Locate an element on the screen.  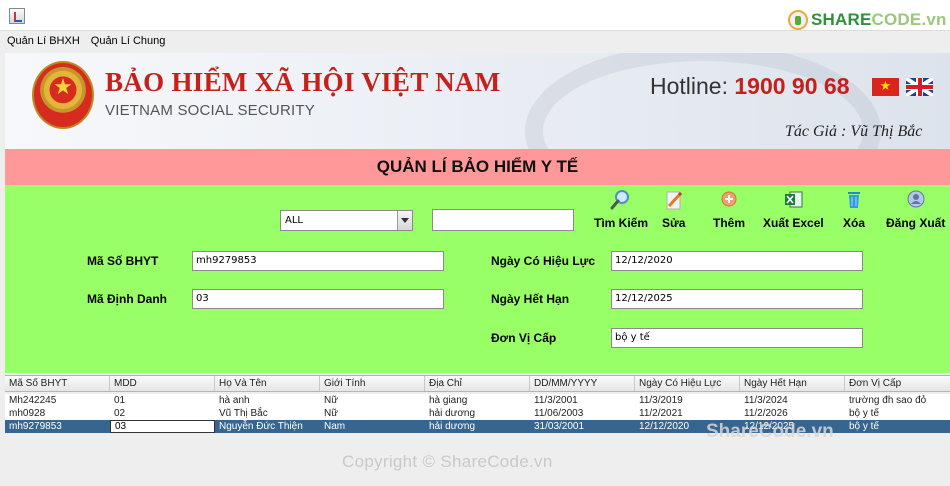
table-cell: 11/3/2019 is located at coordinates (687, 400).